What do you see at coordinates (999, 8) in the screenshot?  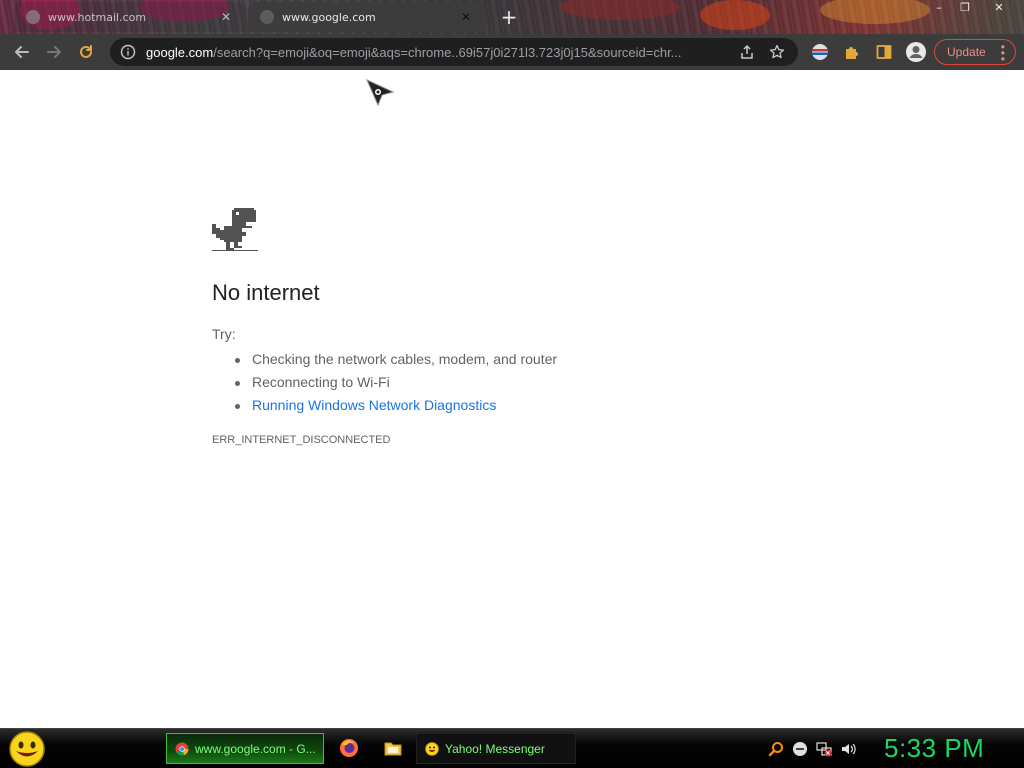 I see `close-window-button: ✕` at bounding box center [999, 8].